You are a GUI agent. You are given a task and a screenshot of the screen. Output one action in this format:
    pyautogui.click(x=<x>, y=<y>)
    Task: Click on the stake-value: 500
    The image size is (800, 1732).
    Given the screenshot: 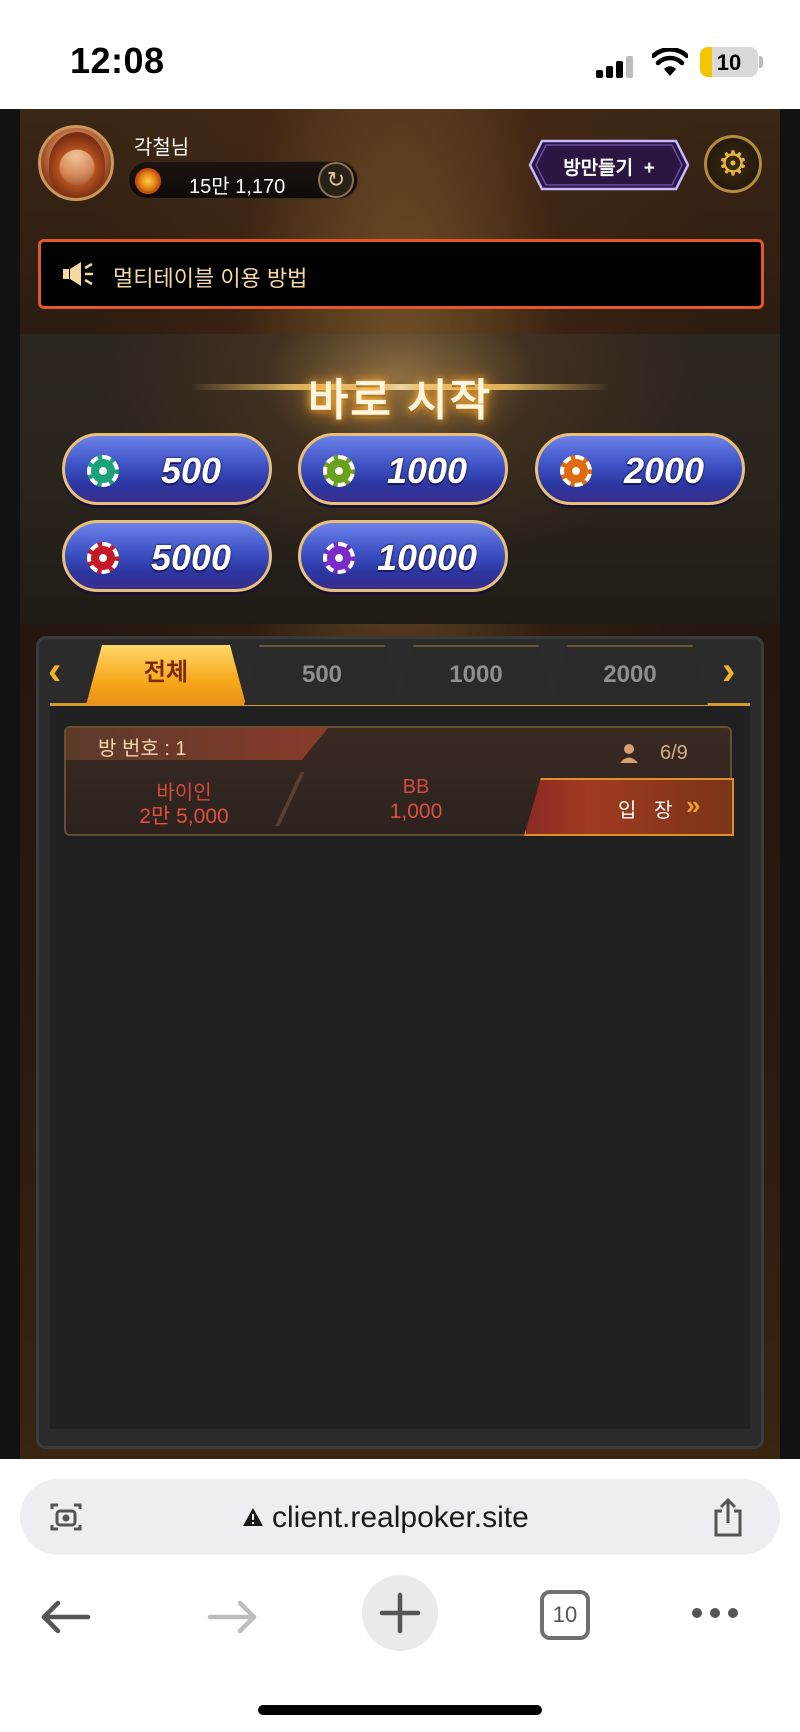 What is the action you would take?
    pyautogui.click(x=191, y=470)
    